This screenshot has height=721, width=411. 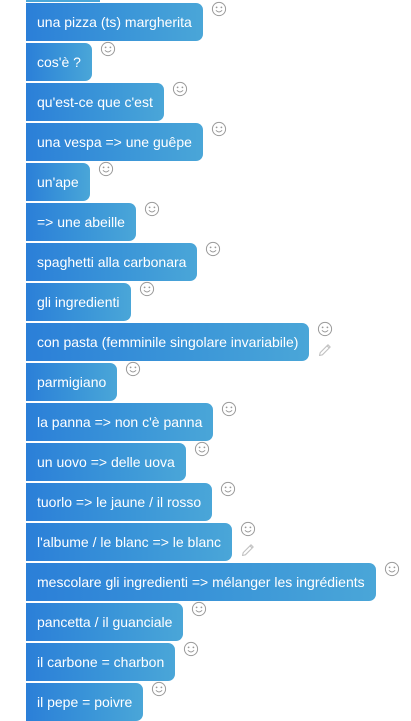 I want to click on message-bubble: cos'è ?, so click(x=59, y=62).